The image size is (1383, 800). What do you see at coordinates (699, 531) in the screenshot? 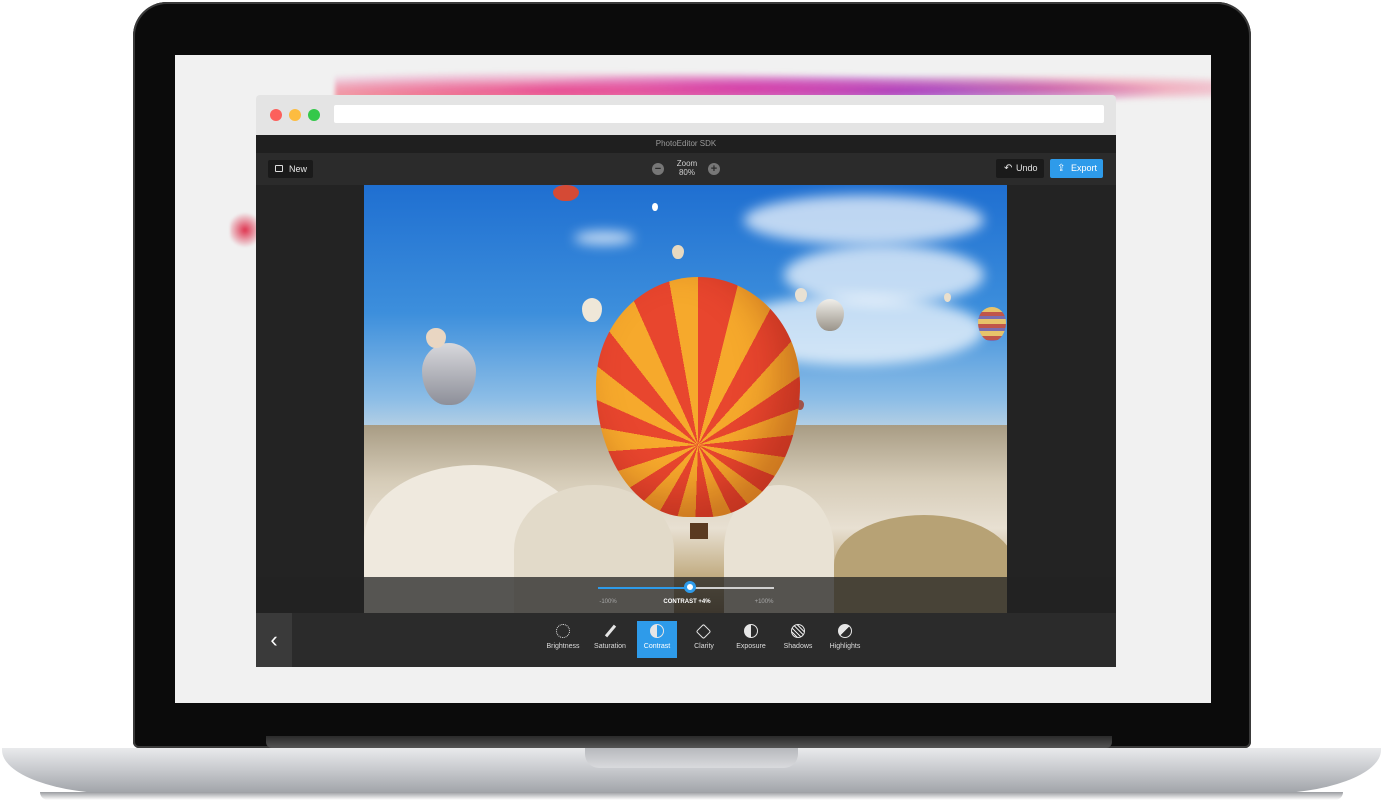
I see `balloon-basket` at bounding box center [699, 531].